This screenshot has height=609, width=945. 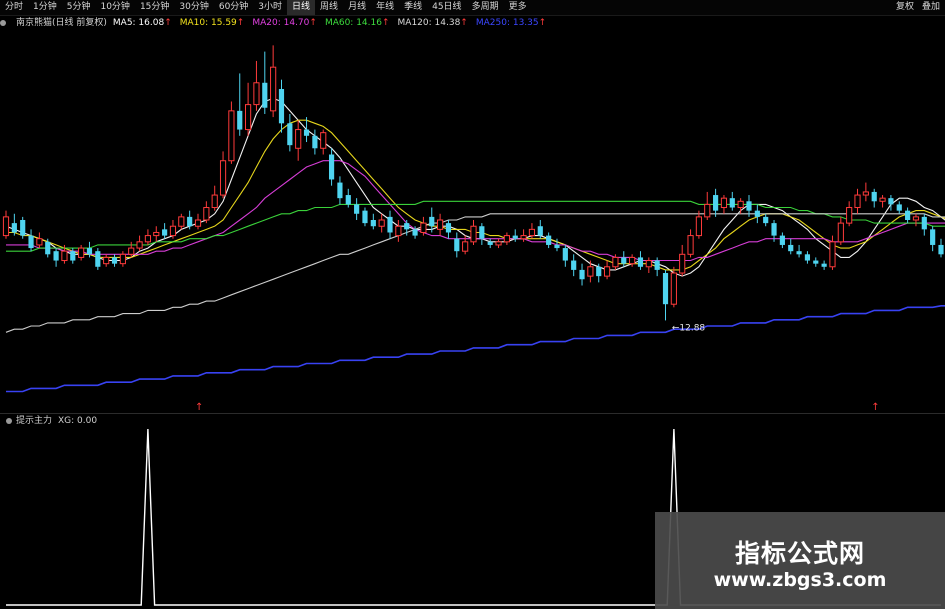 I want to click on period-tab: 季线, so click(x=413, y=7).